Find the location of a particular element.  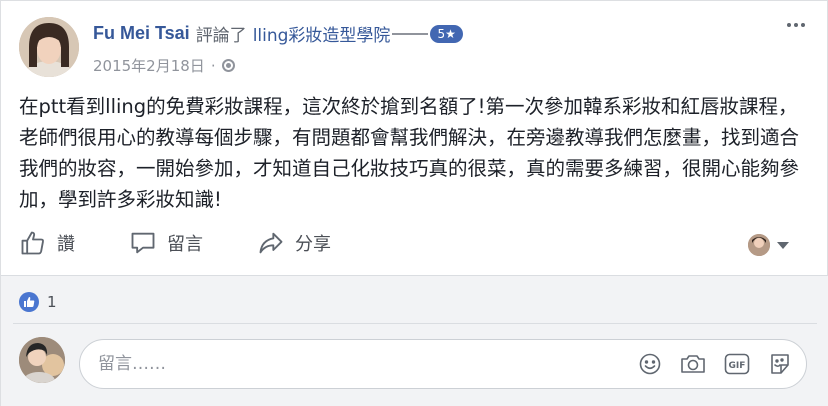

comment-input is located at coordinates (358, 364).